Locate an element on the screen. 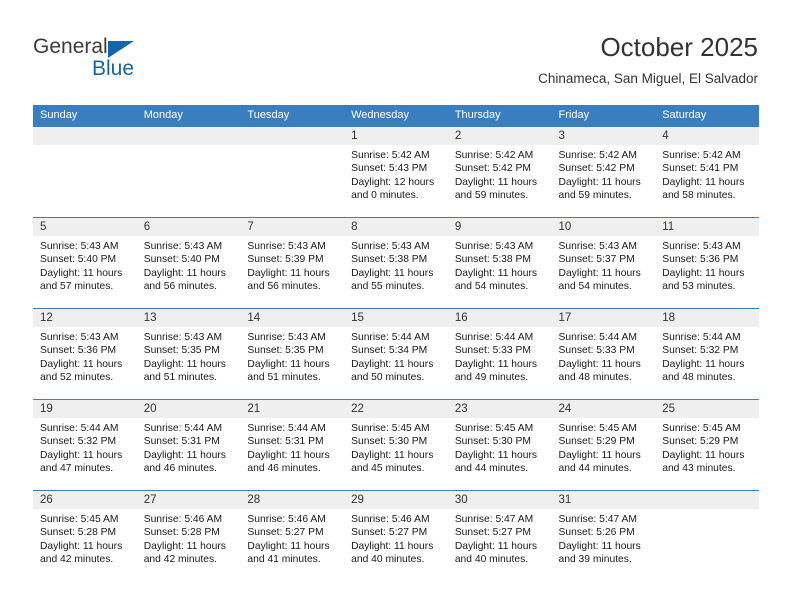 The width and height of the screenshot is (792, 612). sunset-time: Sunset: 5:33 PM is located at coordinates (596, 351).